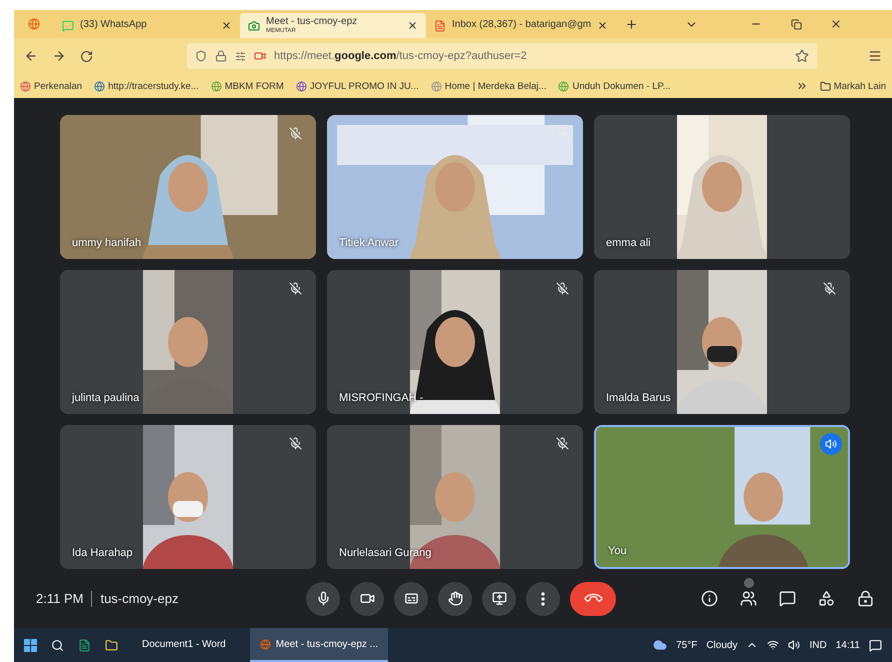  What do you see at coordinates (687, 645) in the screenshot?
I see `temperature: 75°F` at bounding box center [687, 645].